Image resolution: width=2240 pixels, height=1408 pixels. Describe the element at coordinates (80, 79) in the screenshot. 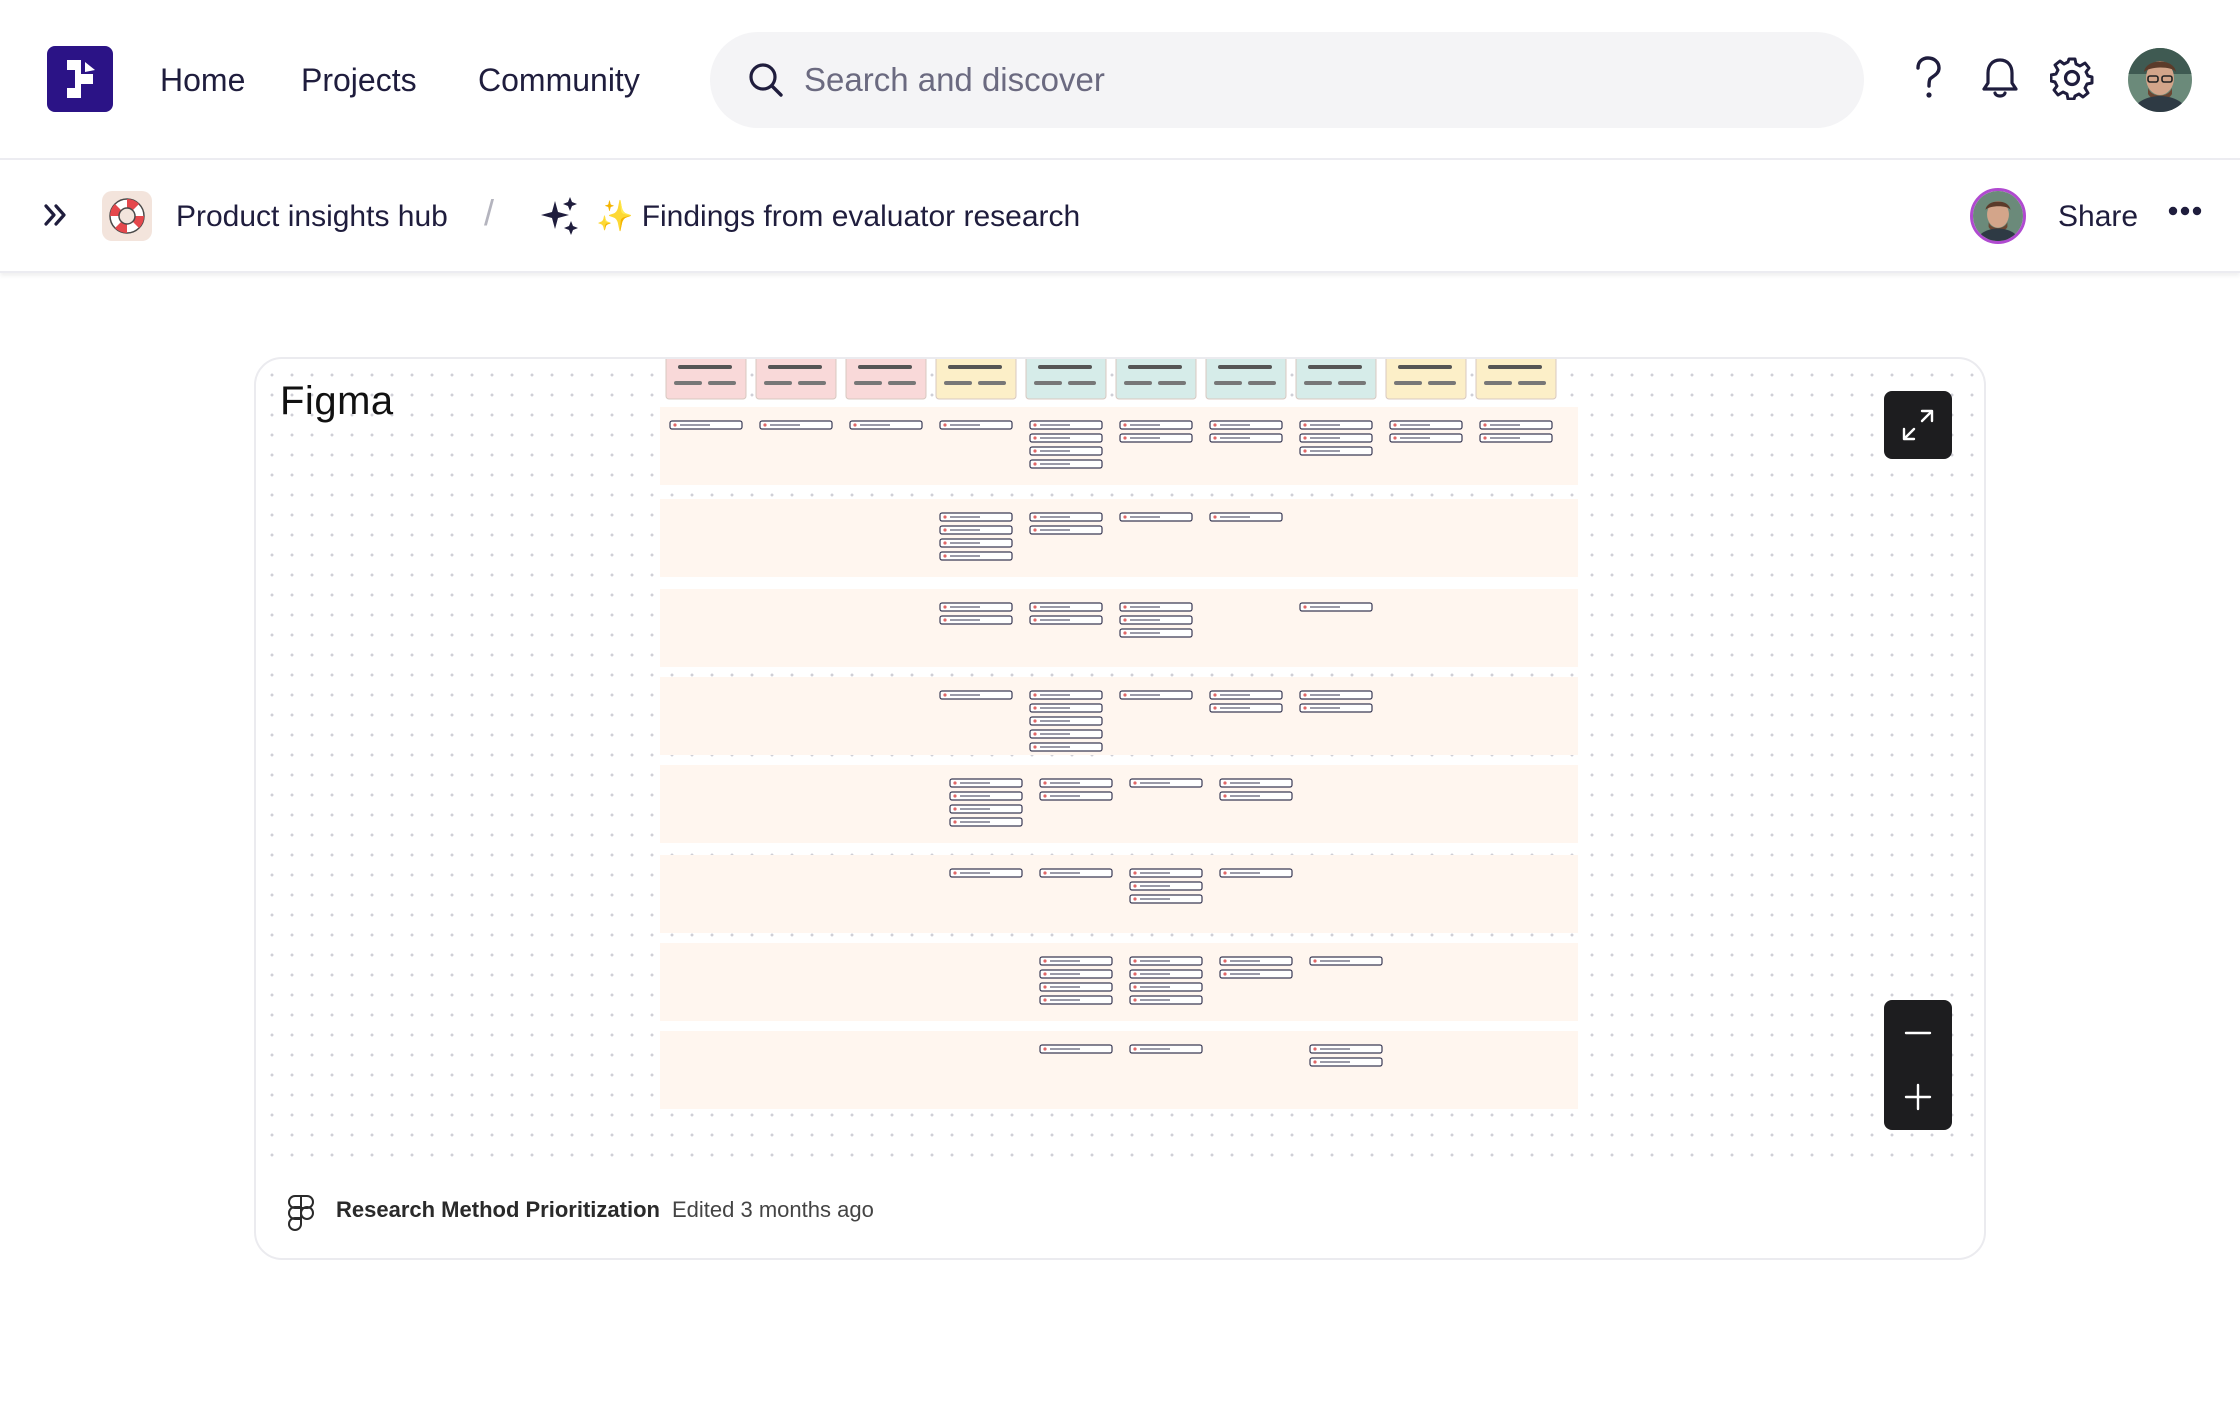

I see `app-logo` at that location.